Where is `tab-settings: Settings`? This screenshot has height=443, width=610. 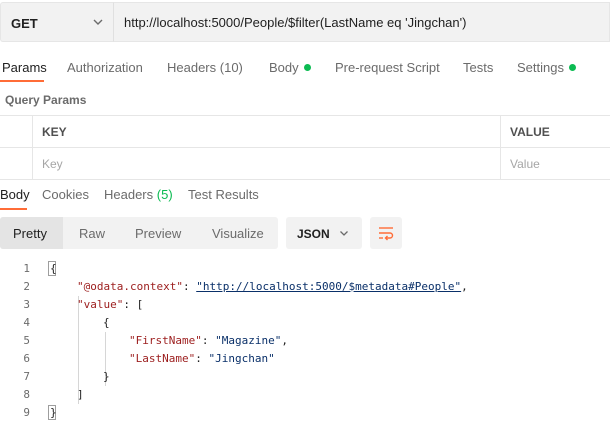
tab-settings: Settings is located at coordinates (546, 67).